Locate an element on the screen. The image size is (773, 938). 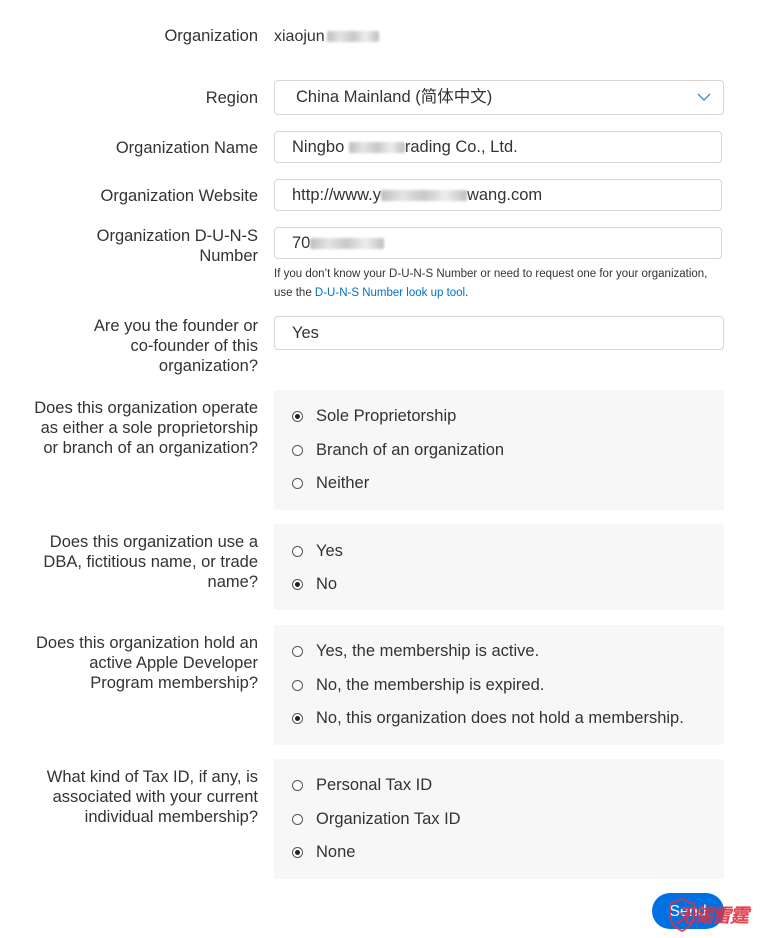
dba-option-yes: Yes is located at coordinates (317, 551).